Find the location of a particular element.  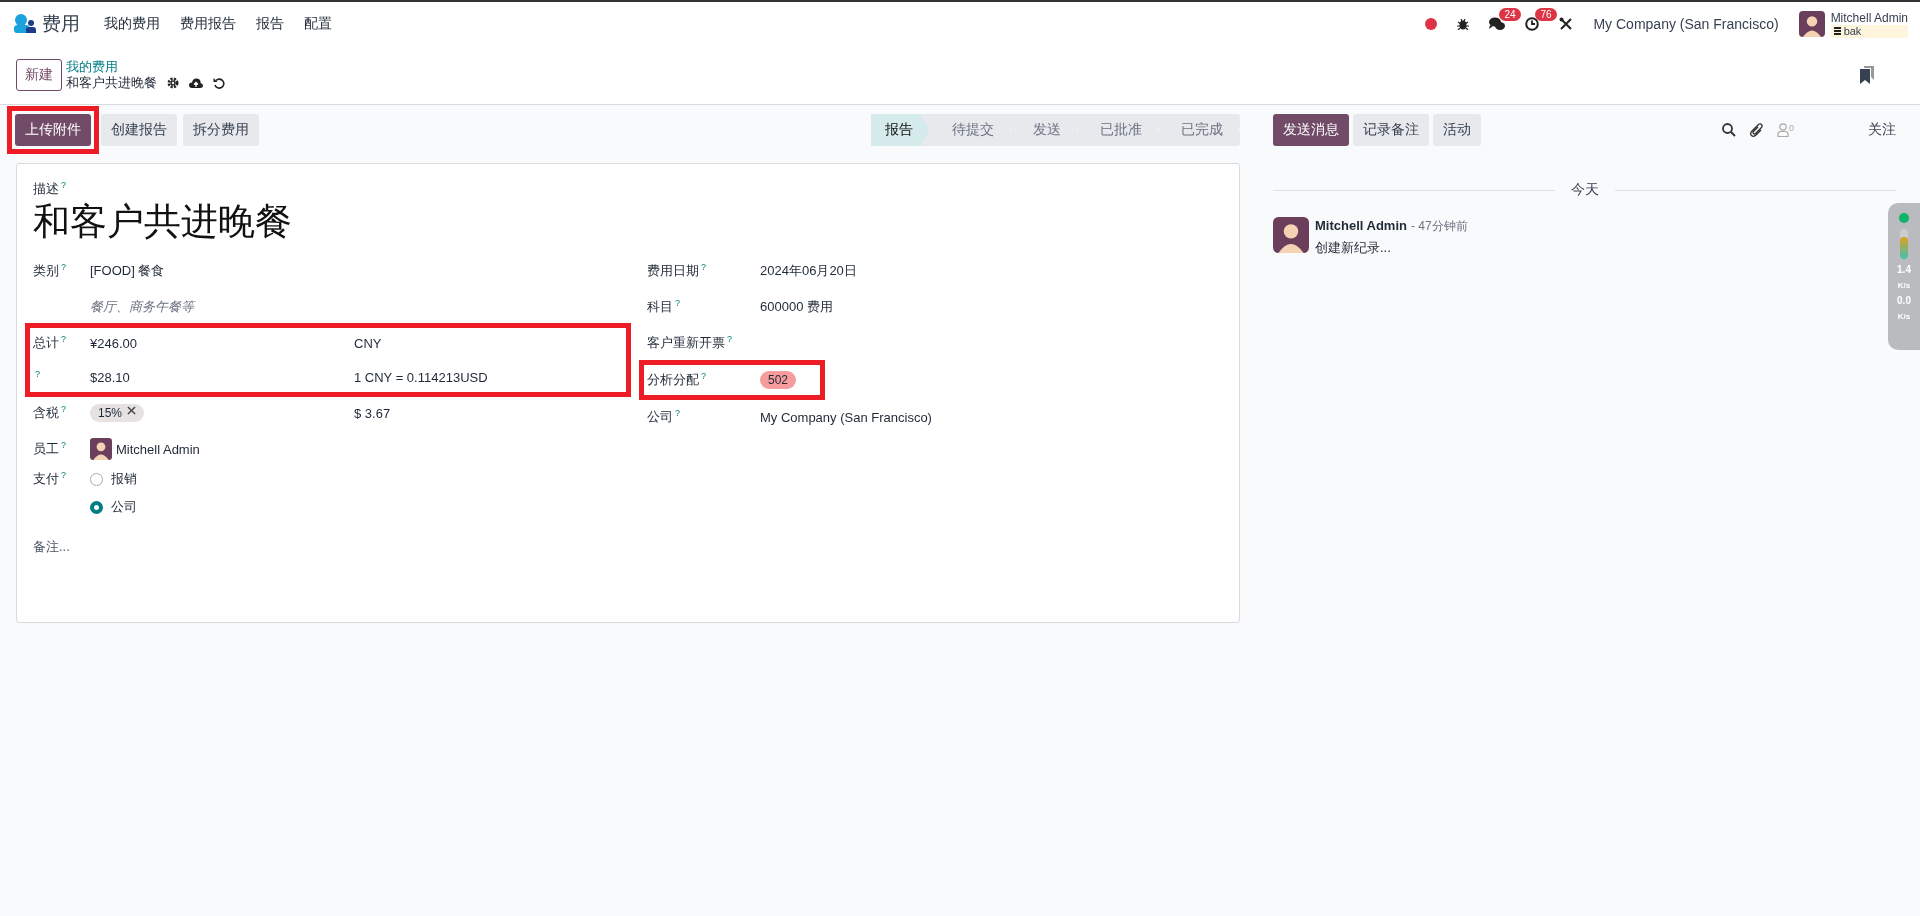

status-step: 已批准 is located at coordinates (1118, 130).